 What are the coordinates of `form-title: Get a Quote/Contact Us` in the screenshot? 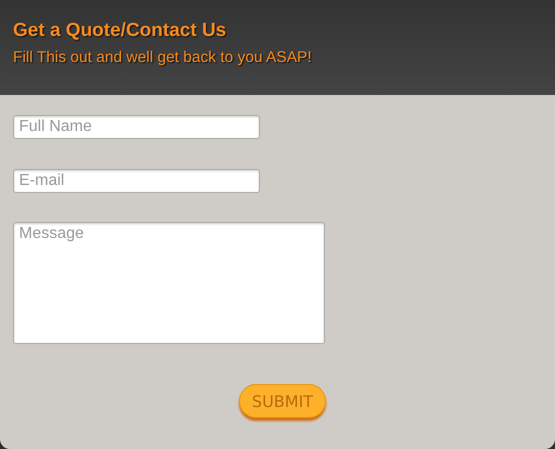 It's located at (120, 31).